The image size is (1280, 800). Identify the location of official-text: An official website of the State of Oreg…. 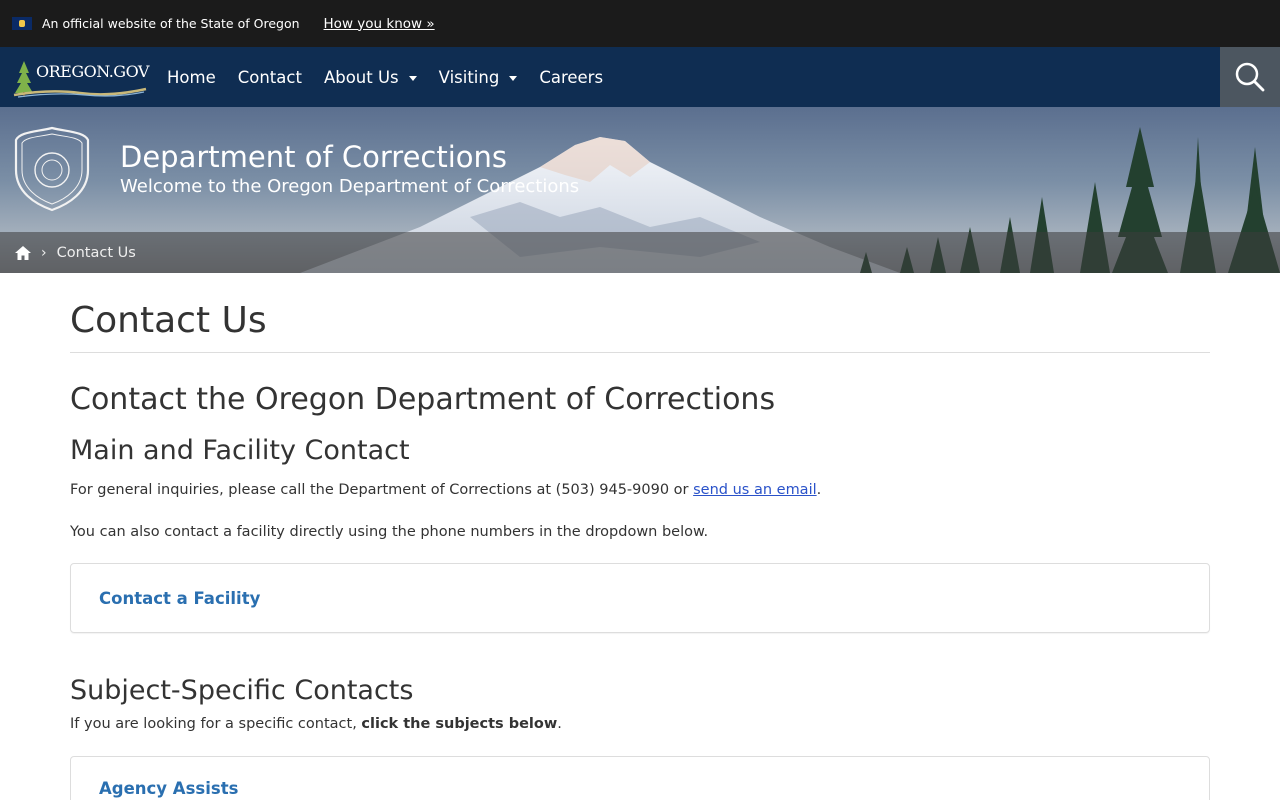
(171, 23).